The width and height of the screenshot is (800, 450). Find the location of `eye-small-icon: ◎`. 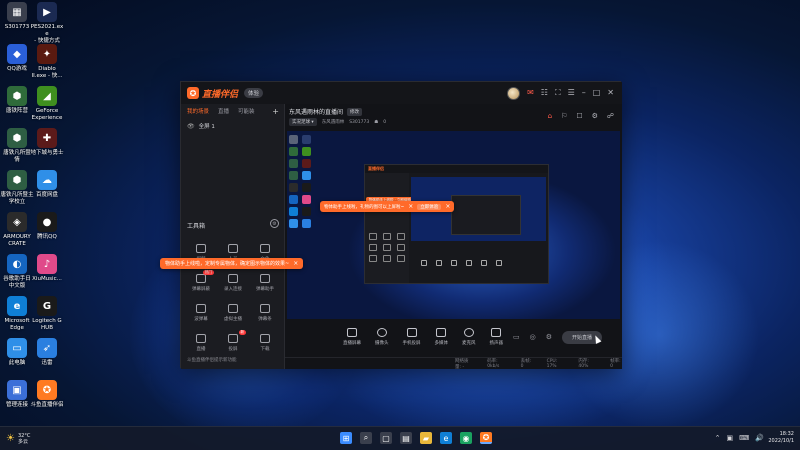

eye-small-icon: ◎ is located at coordinates (533, 337).